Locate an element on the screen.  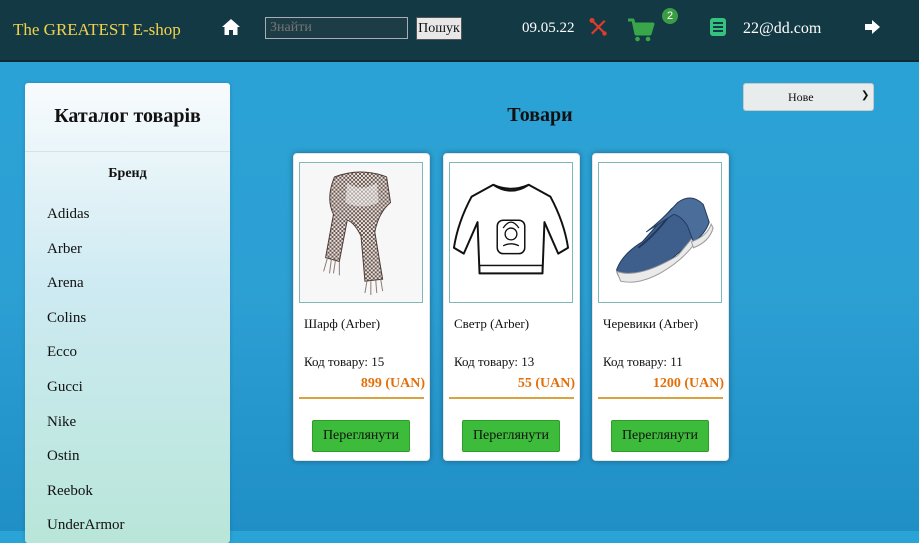
product-price: 899 (UAN) is located at coordinates (392, 383).